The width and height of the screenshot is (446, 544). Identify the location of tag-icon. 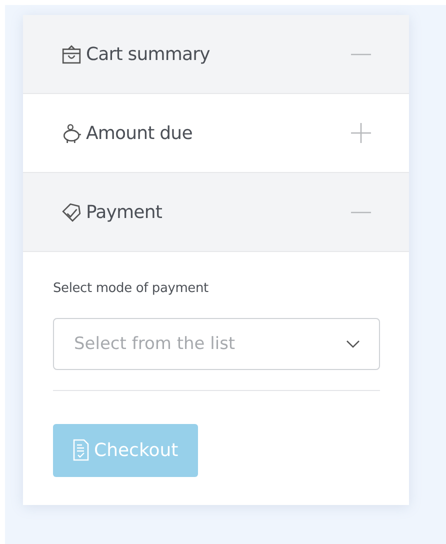
(71, 212).